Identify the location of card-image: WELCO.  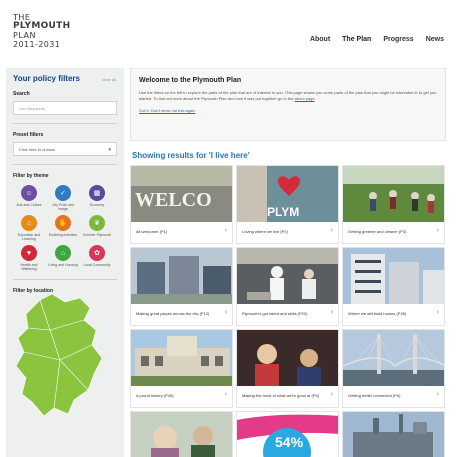
(181, 194).